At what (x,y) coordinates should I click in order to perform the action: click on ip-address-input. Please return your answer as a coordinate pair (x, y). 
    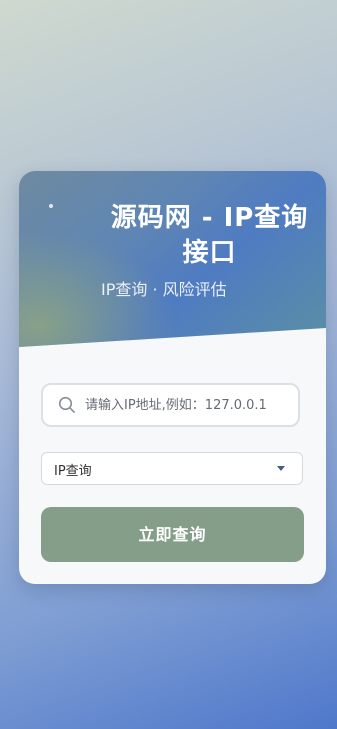
    Looking at the image, I should click on (187, 405).